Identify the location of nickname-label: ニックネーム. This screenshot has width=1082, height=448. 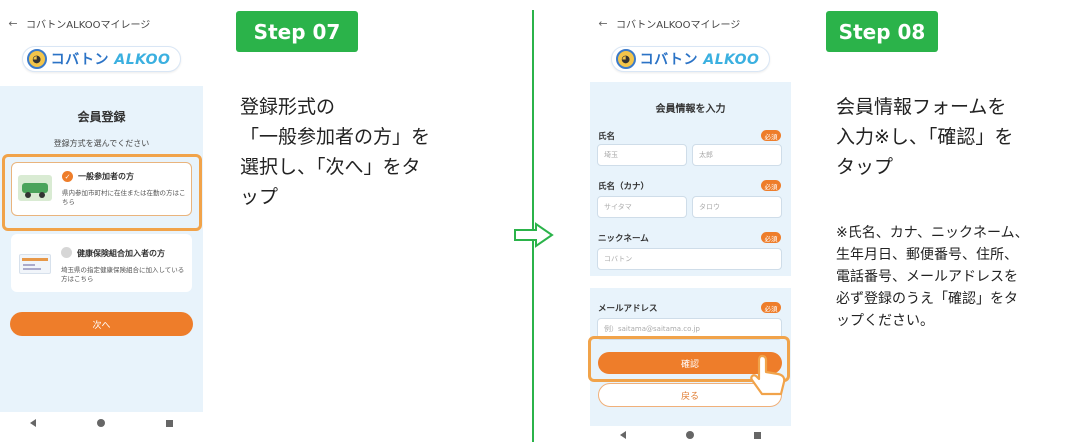
(623, 239).